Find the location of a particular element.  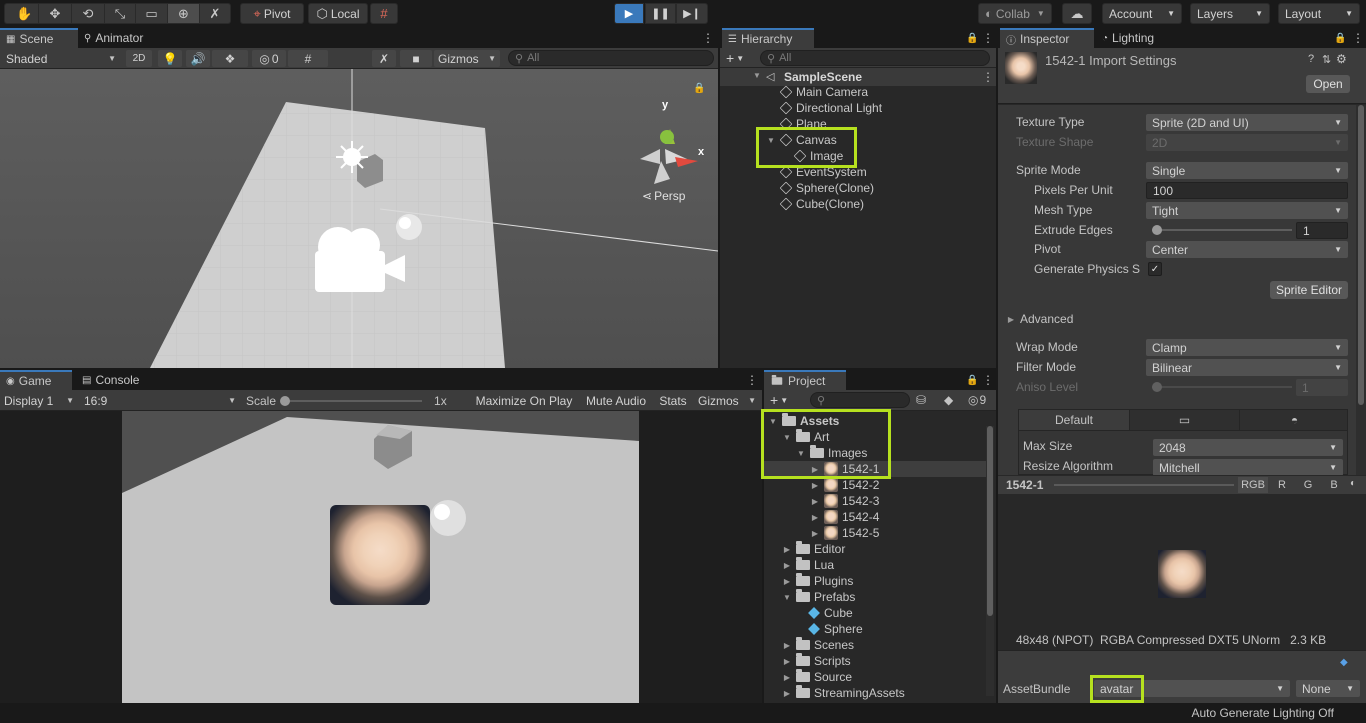

platform-tab-android: ◓ is located at coordinates (1294, 420).